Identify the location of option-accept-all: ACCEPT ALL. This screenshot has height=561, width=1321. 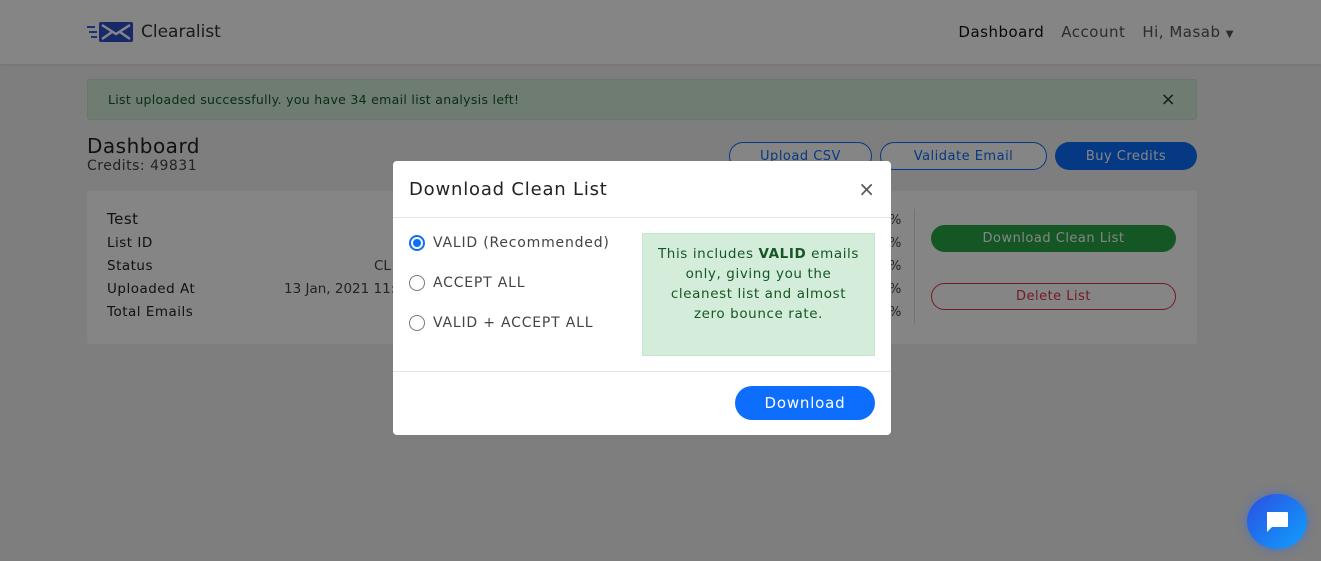
(467, 283).